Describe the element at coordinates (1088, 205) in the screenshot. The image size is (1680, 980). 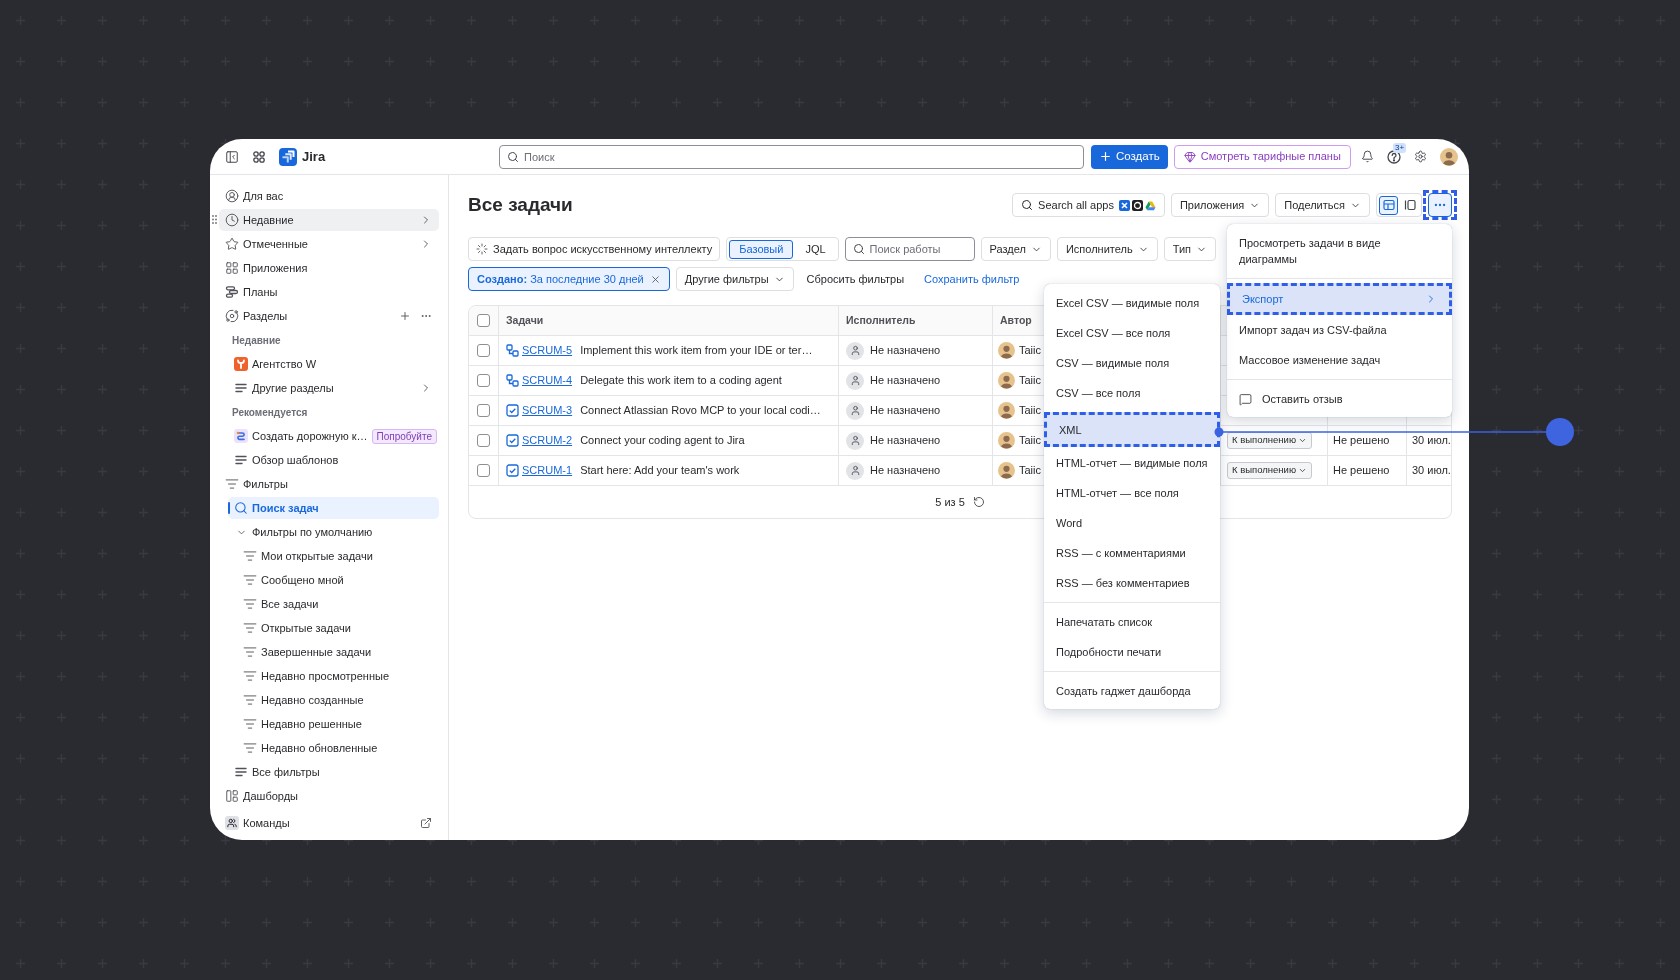
I see `search-apps-button: Search all apps` at that location.